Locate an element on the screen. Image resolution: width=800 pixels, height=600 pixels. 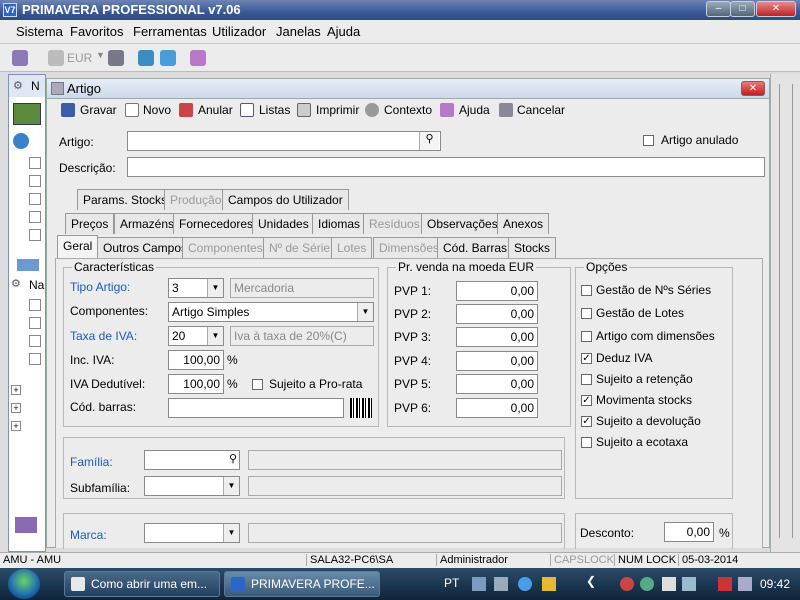
tab-lotes: Lotes is located at coordinates (352, 247).